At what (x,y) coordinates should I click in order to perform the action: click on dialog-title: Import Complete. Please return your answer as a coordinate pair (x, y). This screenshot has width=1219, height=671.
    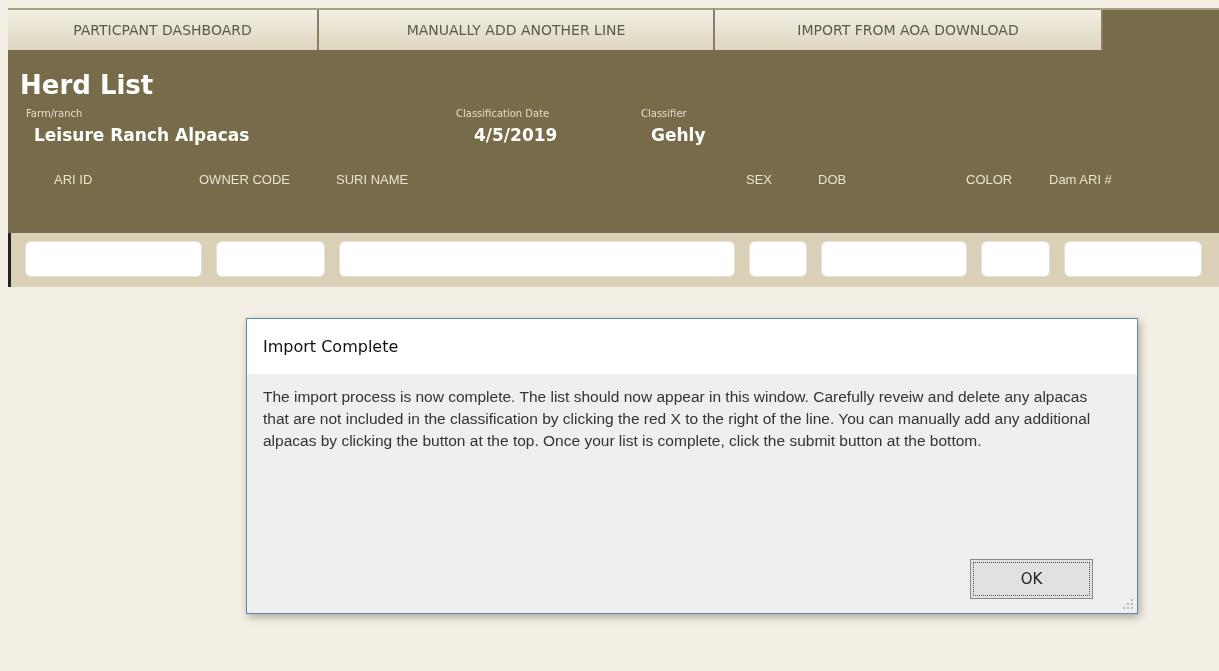
    Looking at the image, I should click on (692, 346).